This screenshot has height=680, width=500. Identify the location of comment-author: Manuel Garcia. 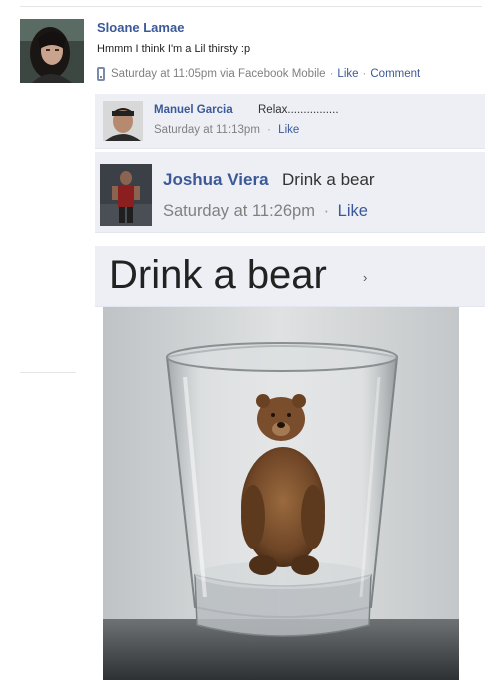
(193, 110).